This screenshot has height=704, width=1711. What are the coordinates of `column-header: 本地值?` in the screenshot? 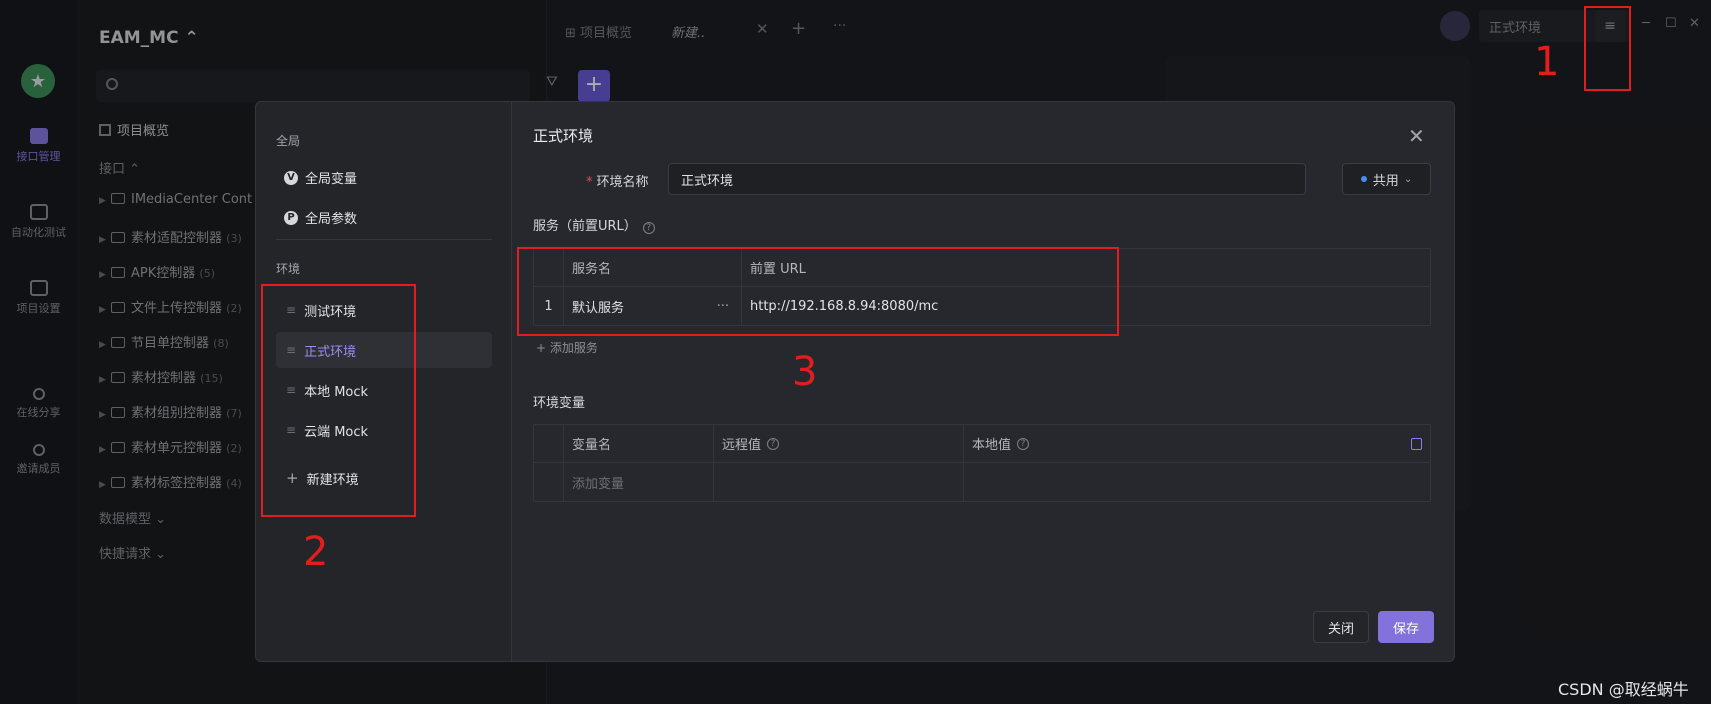 It's located at (1198, 443).